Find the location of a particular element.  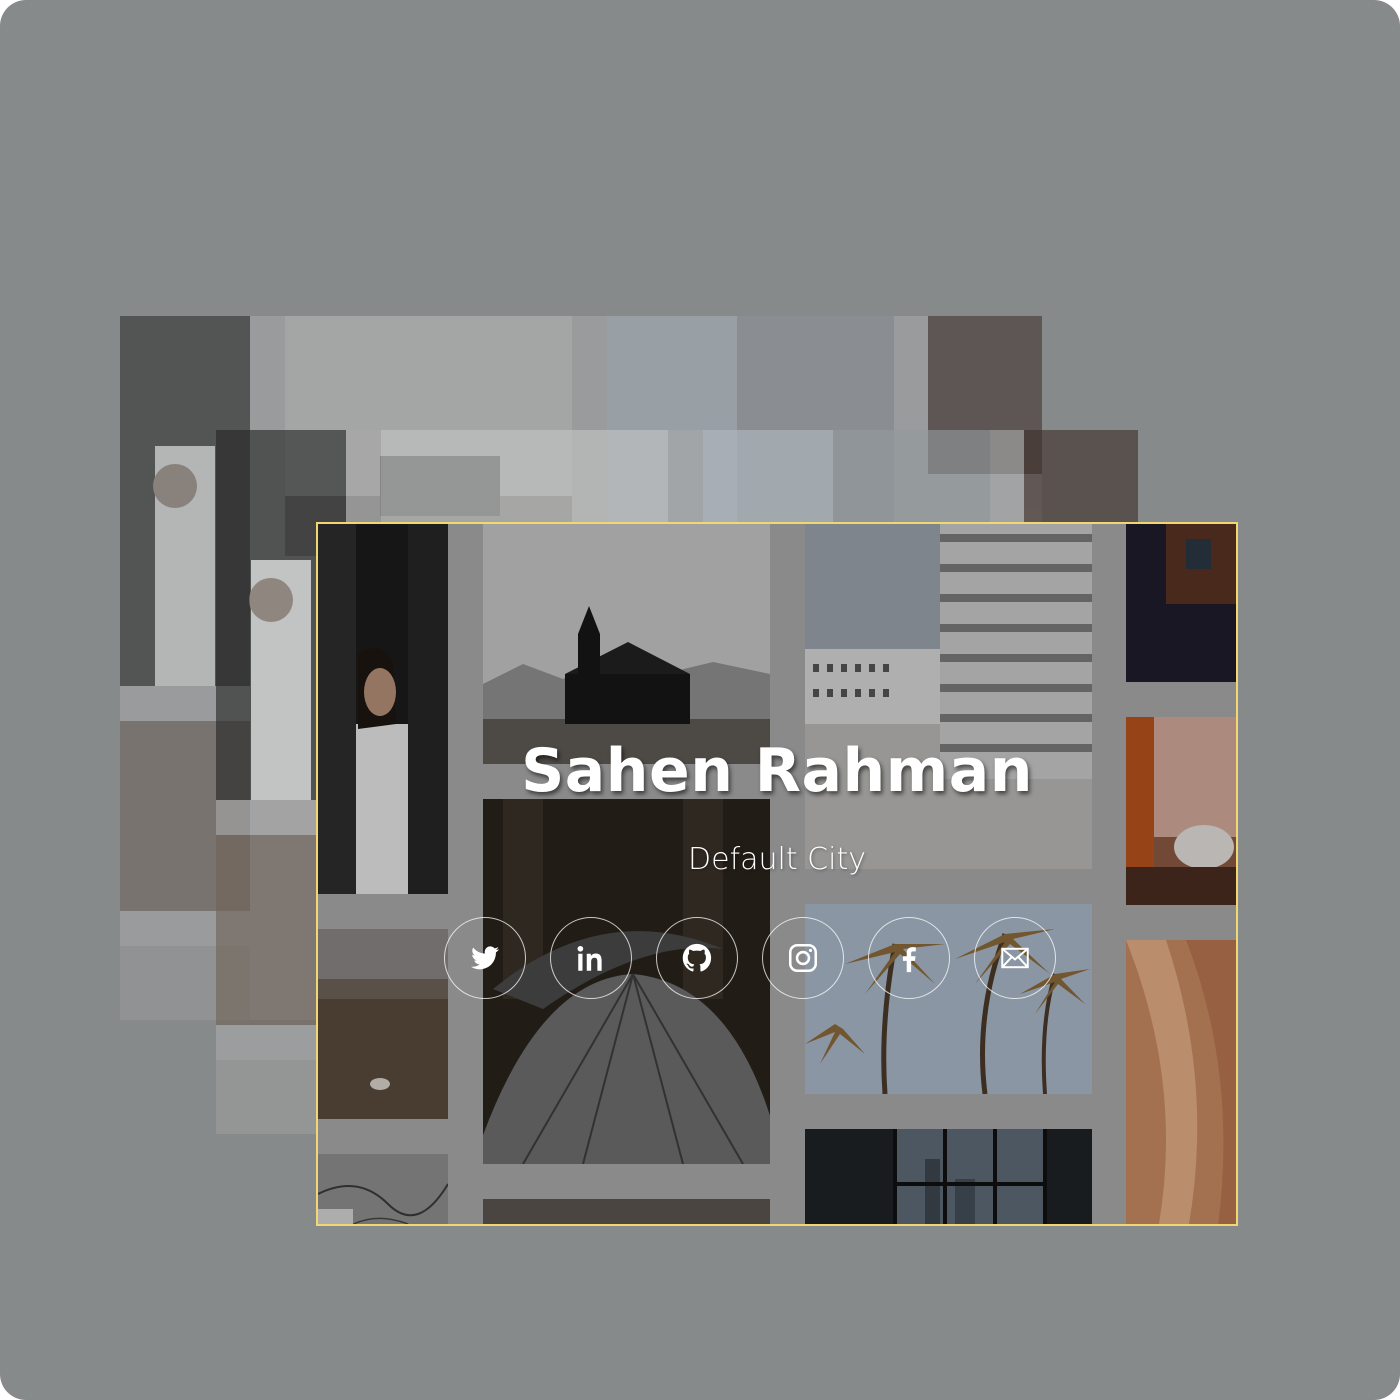

email-button is located at coordinates (1015, 958).